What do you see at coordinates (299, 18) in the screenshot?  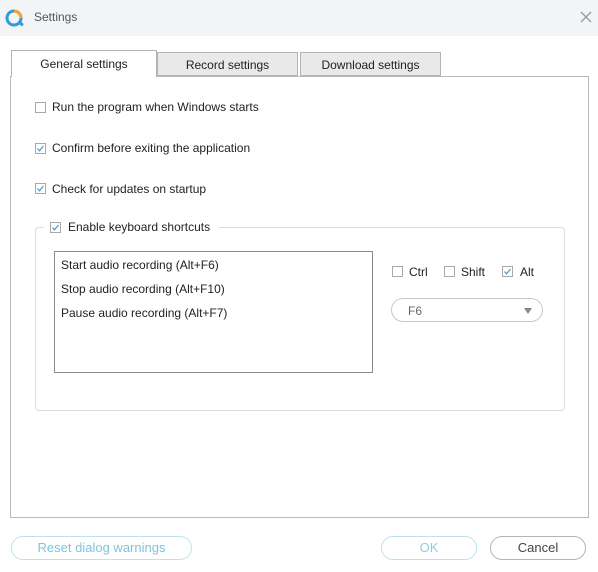 I see `title-bar: Settings` at bounding box center [299, 18].